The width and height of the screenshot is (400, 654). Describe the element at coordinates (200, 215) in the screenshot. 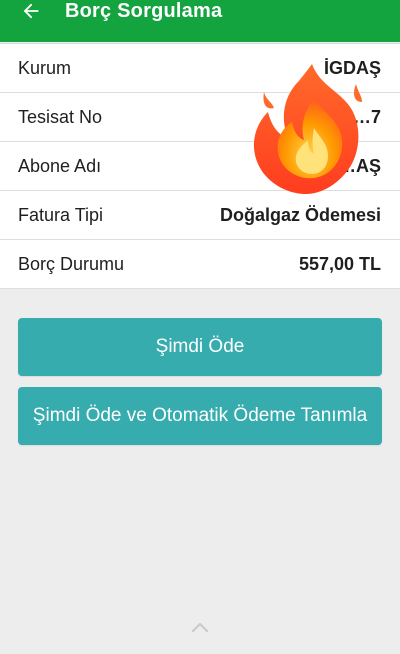

I see `detail-row-fatura-tipi: Fatura Tipi Doğalgaz Ödemesi` at that location.